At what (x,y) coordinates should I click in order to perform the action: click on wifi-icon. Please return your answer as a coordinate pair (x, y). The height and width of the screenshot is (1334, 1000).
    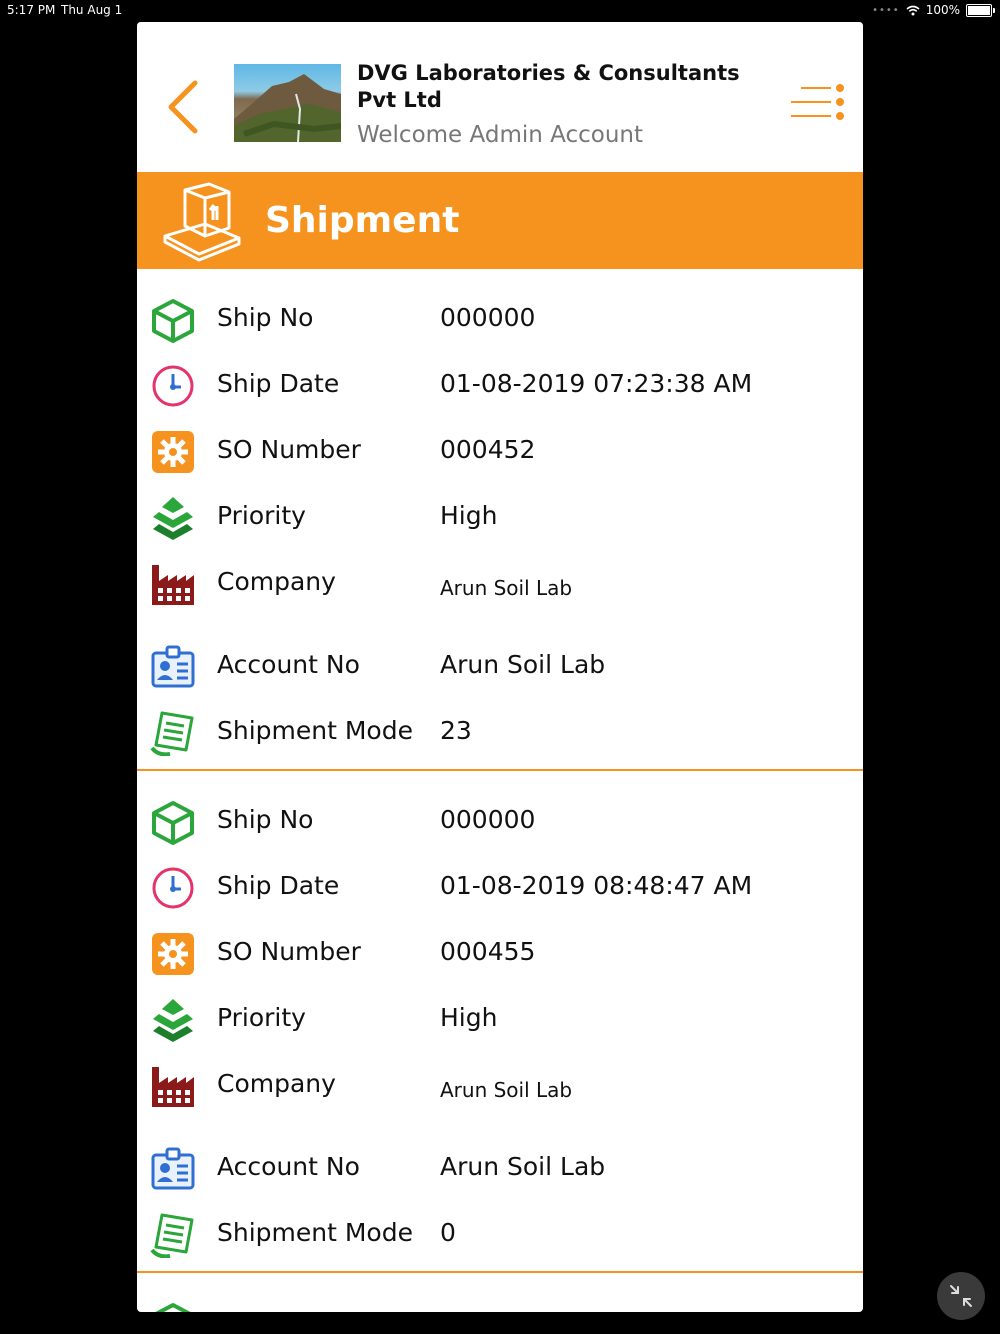
    Looking at the image, I should click on (913, 10).